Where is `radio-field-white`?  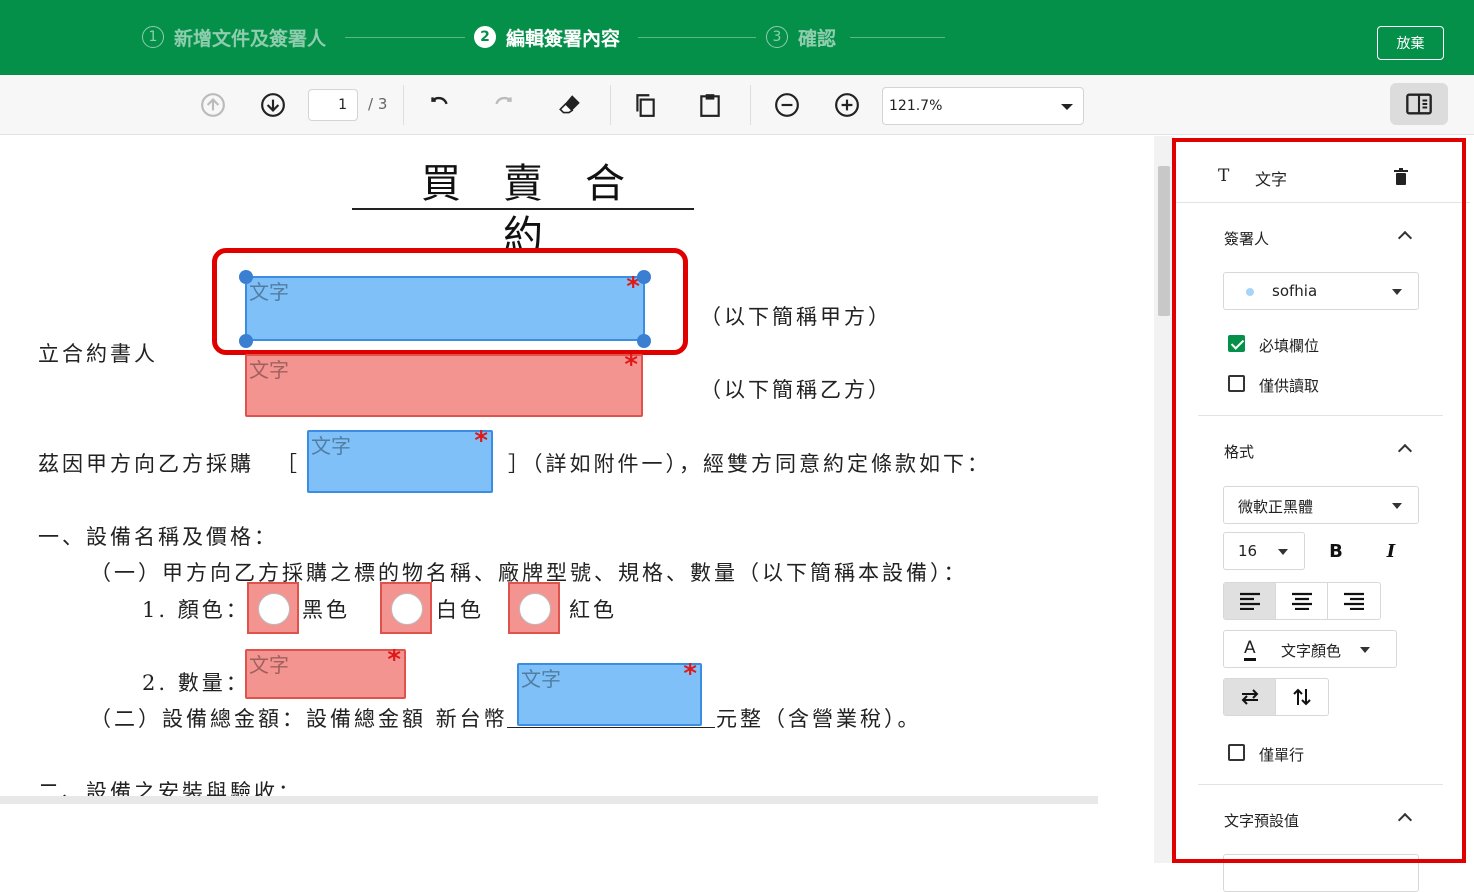 radio-field-white is located at coordinates (406, 608).